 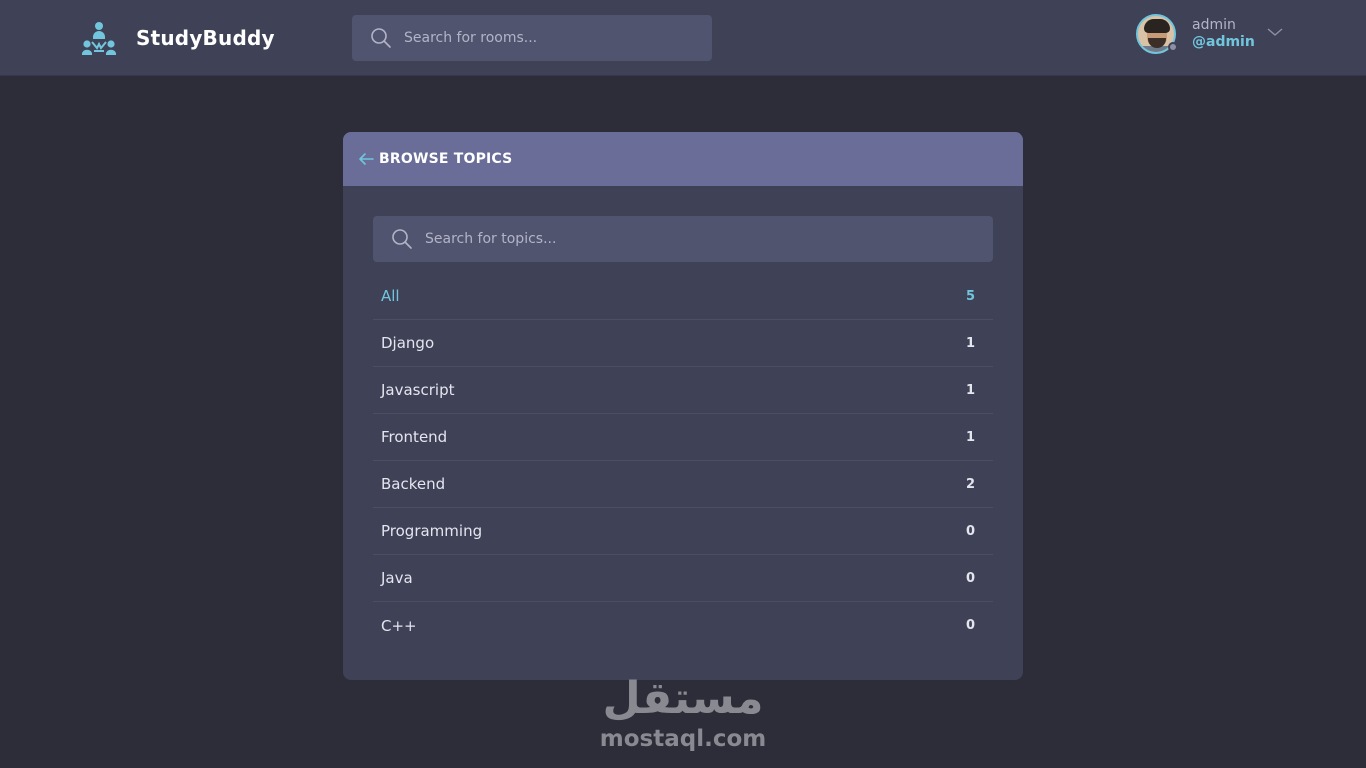 What do you see at coordinates (397, 578) in the screenshot?
I see `topic-name: Java` at bounding box center [397, 578].